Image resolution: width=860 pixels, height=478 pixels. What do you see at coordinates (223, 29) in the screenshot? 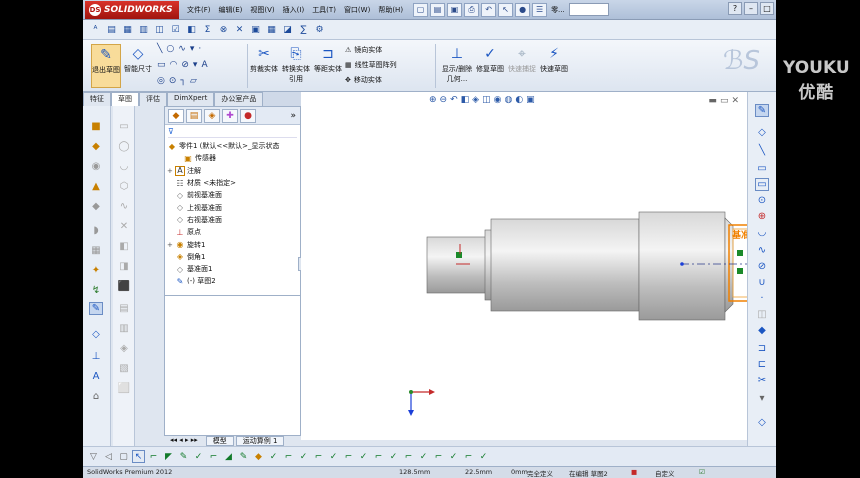
I see `relation-icon: ⊗` at bounding box center [223, 29].